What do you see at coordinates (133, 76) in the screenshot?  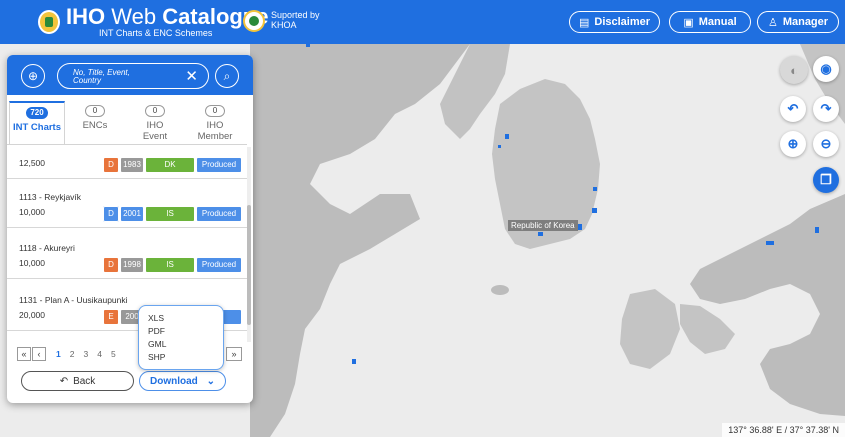 I see `search-input: No, Title, Event, Country ✕` at bounding box center [133, 76].